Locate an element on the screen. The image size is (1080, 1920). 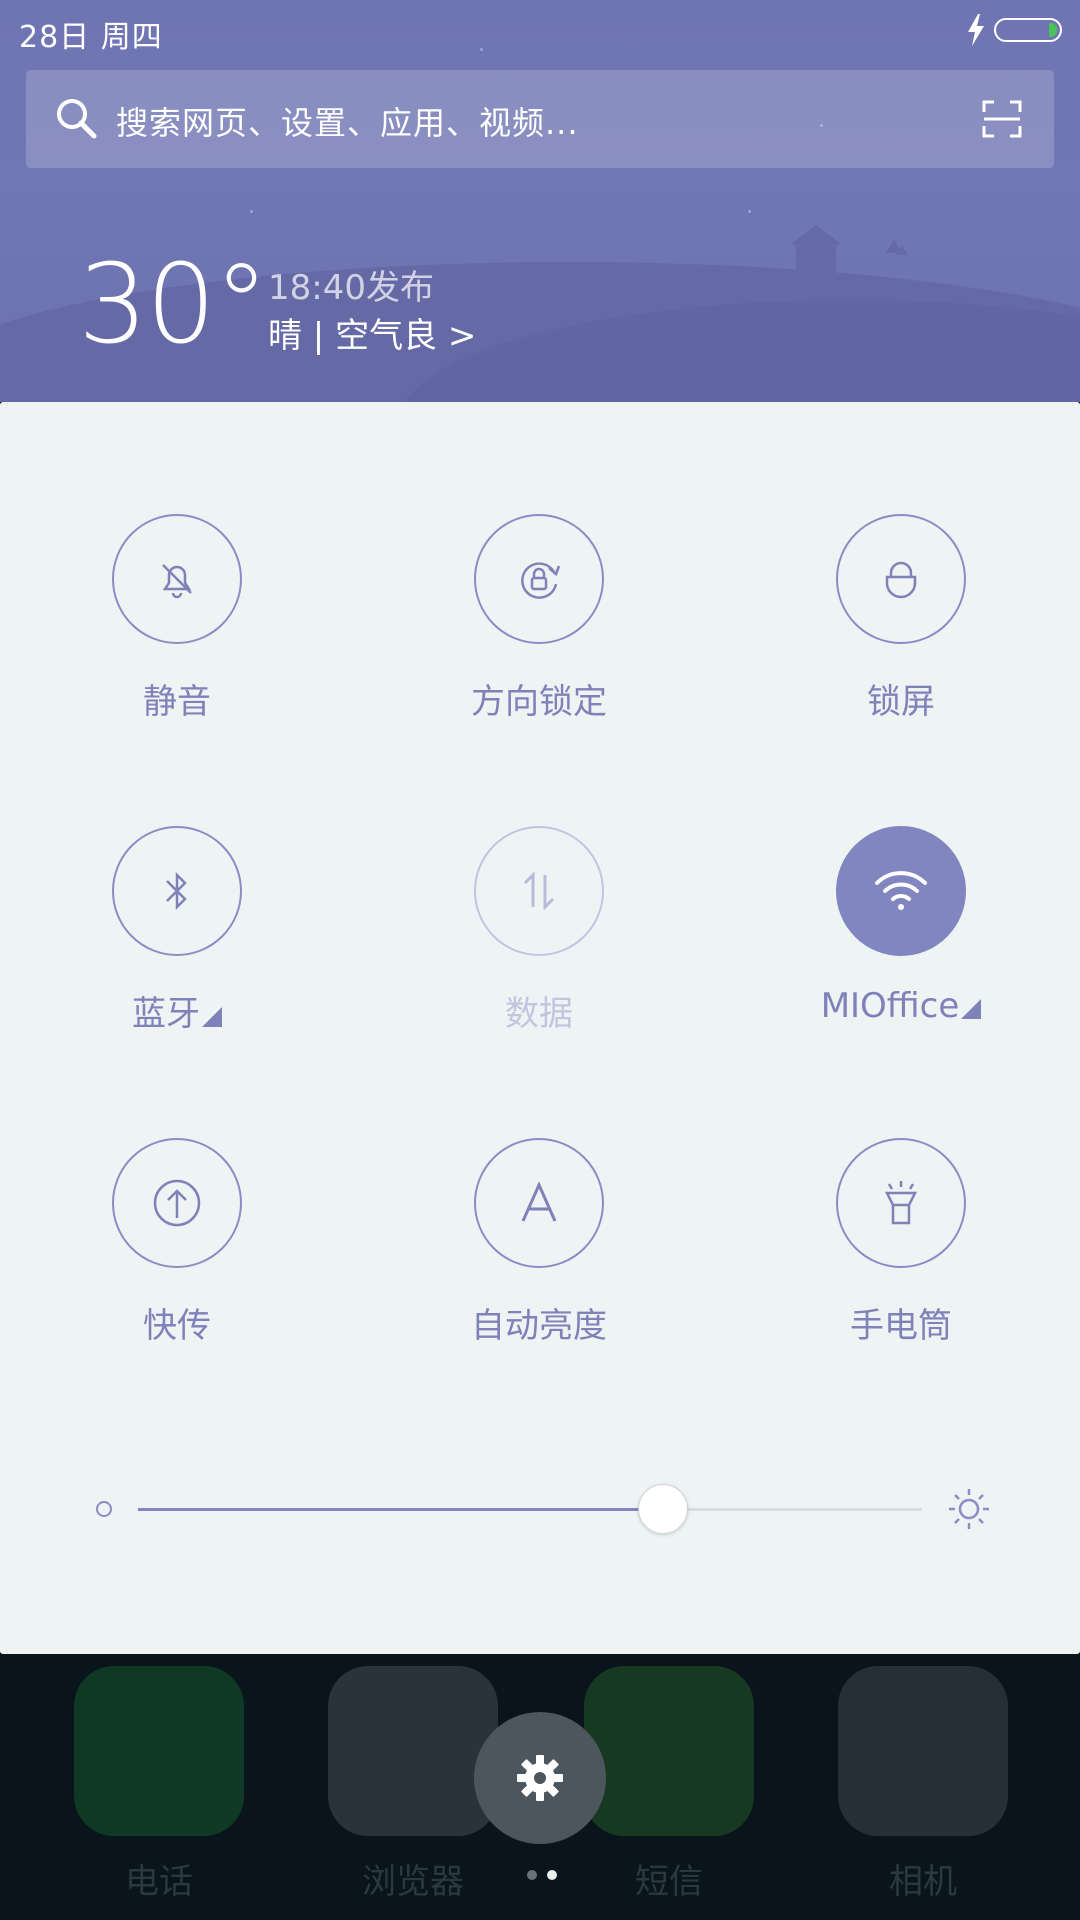
brightness-high-icon is located at coordinates (969, 1509).